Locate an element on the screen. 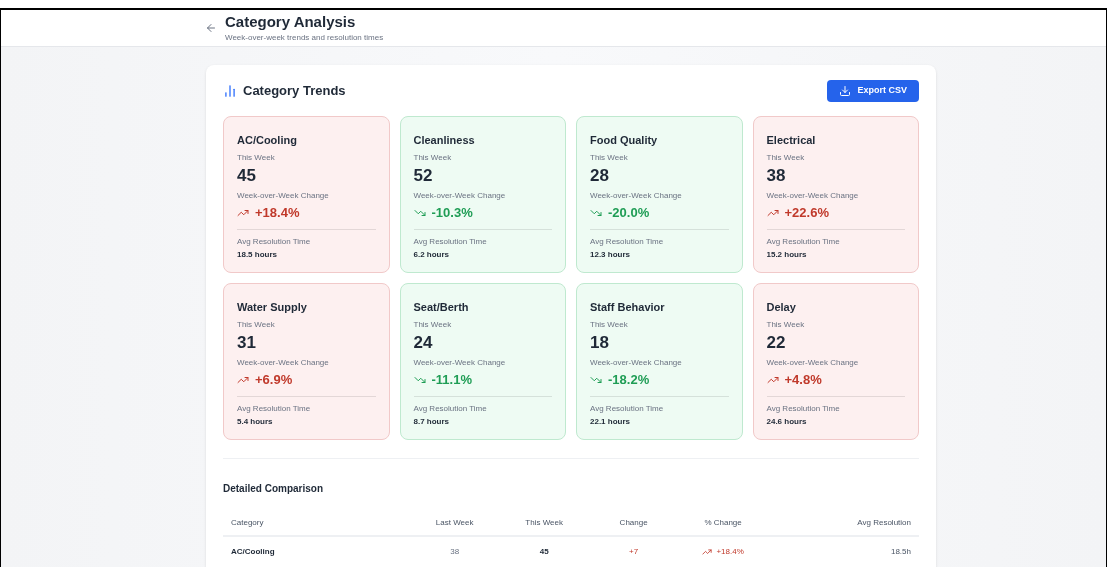  category-name: Seat/Berth is located at coordinates (441, 307).